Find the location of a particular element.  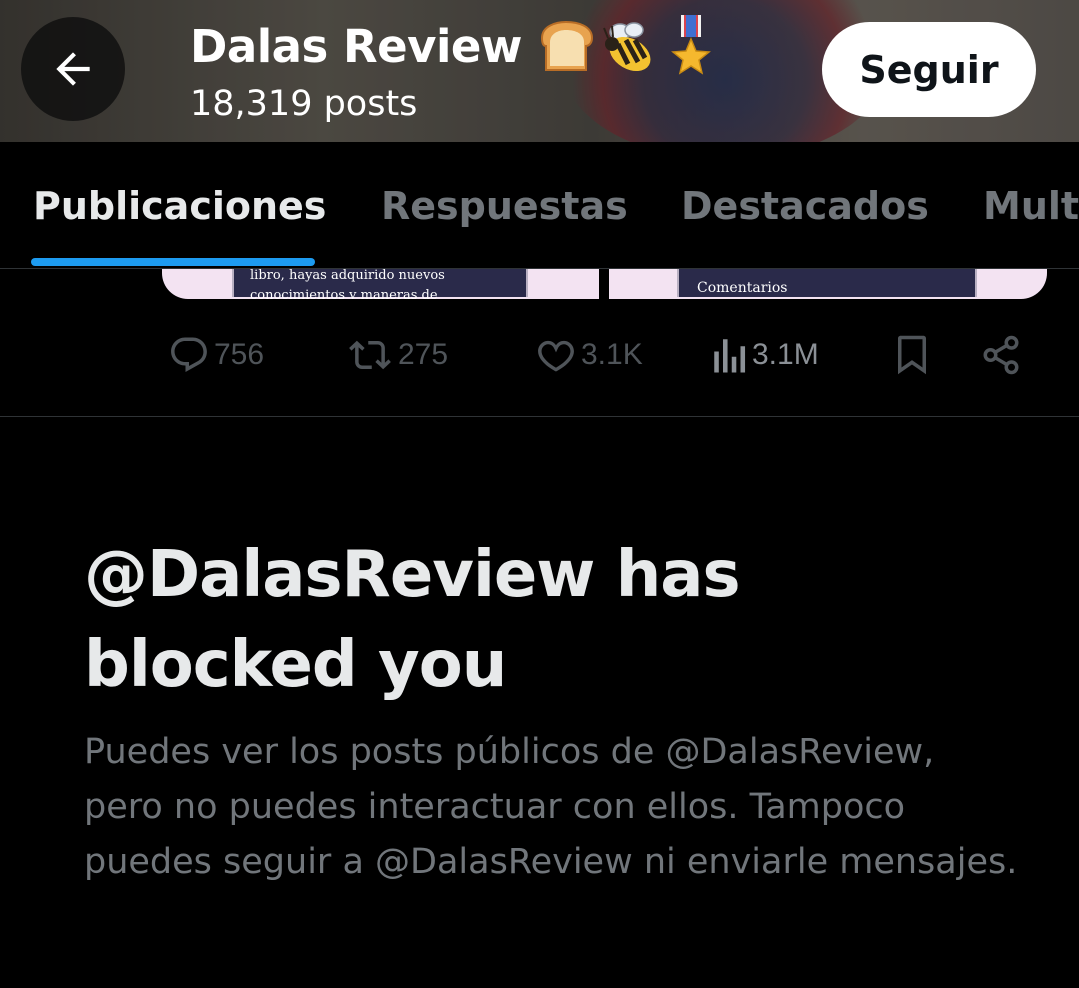

post-divider is located at coordinates (539, 416).